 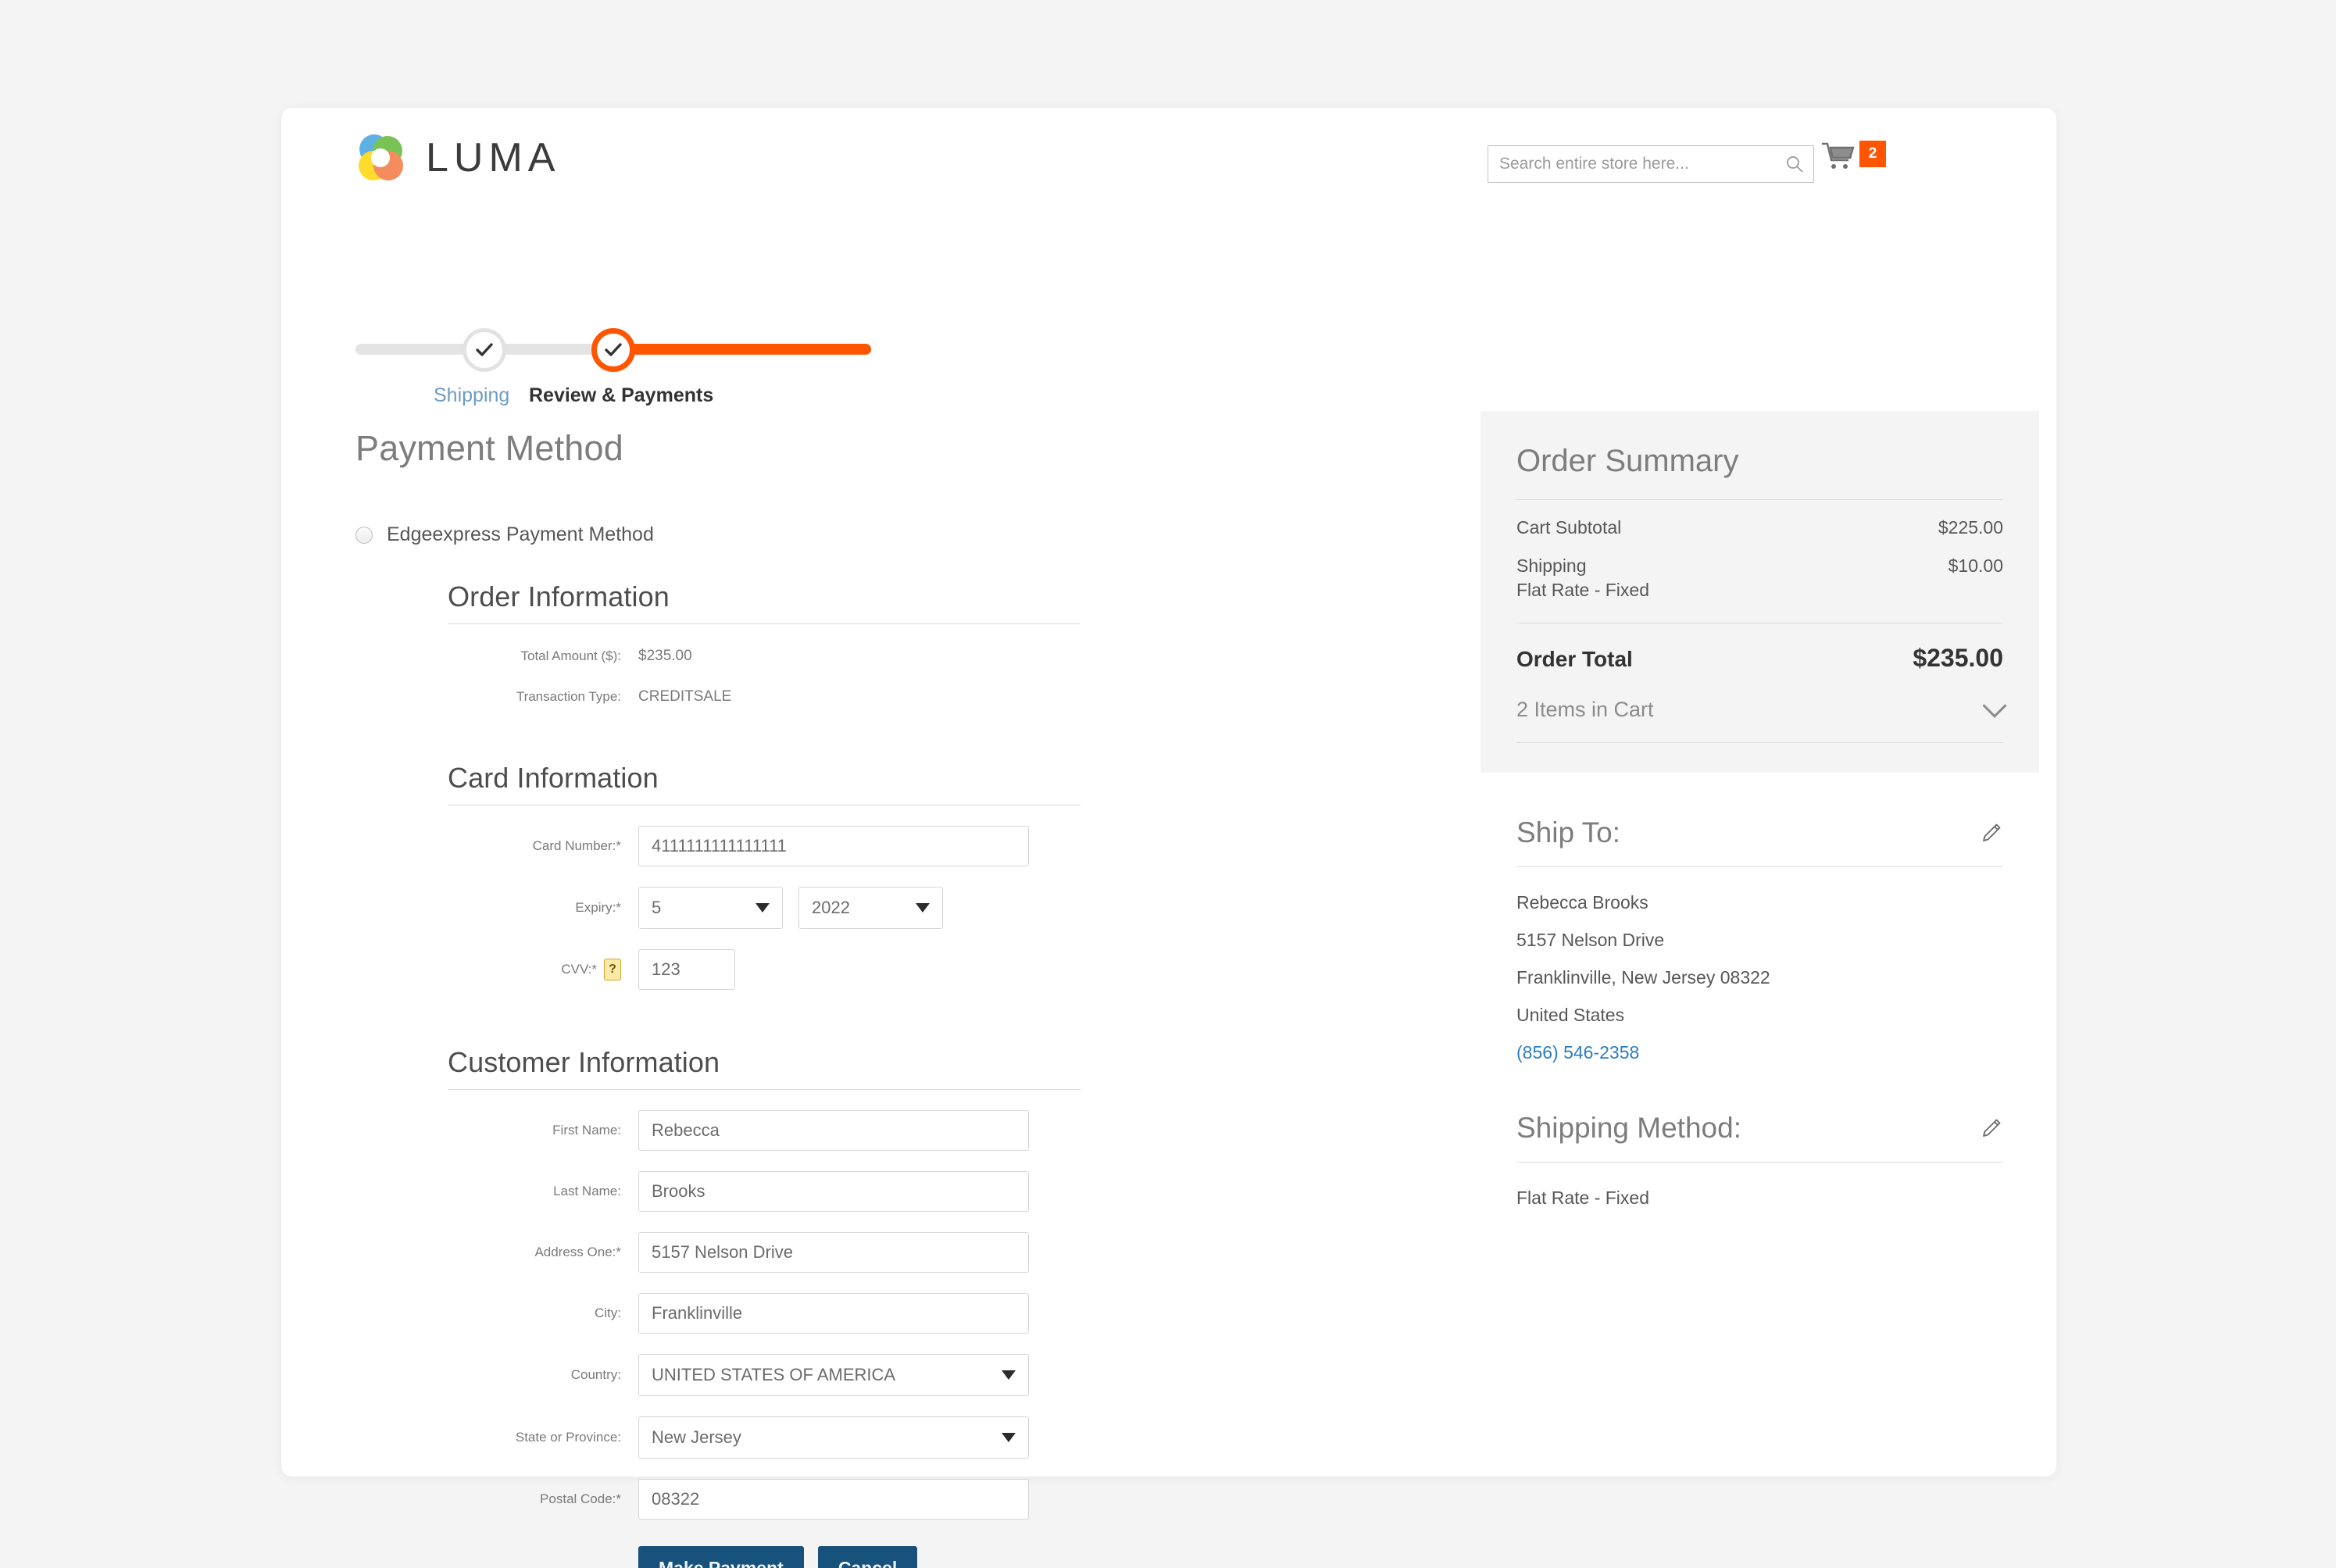 I want to click on minicart: 2, so click(x=1853, y=157).